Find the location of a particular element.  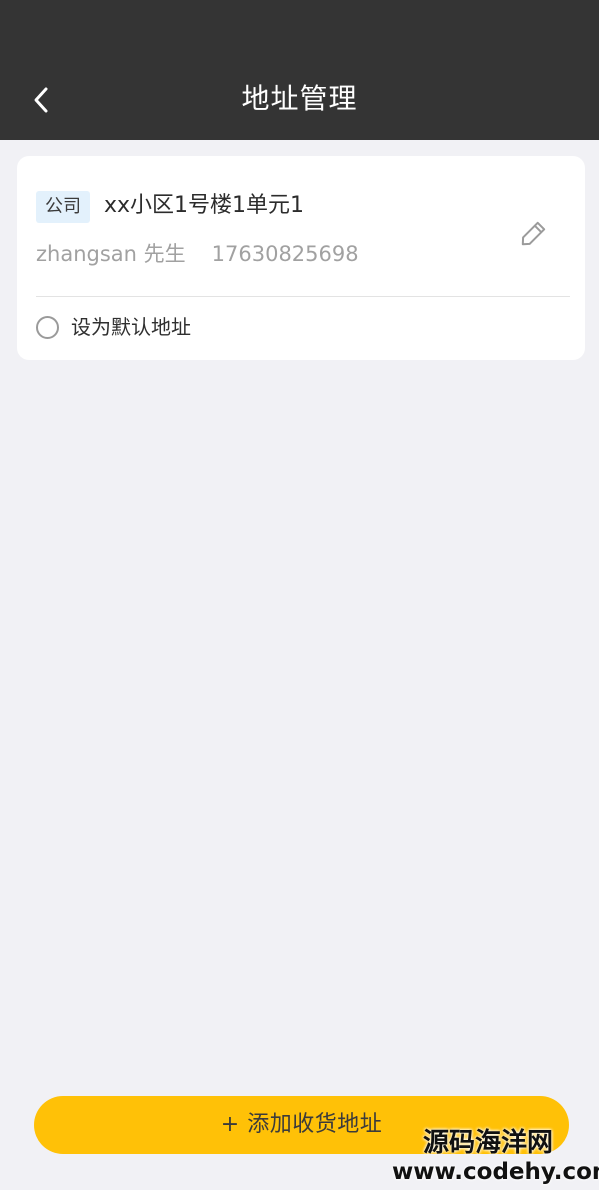

contact-info: zhangsan 先生 17630825698 is located at coordinates (197, 254).